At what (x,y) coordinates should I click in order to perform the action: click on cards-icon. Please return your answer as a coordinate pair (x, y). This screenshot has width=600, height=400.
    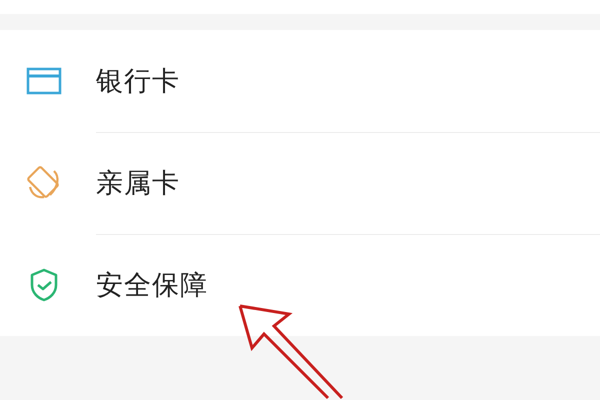
    Looking at the image, I should click on (44, 183).